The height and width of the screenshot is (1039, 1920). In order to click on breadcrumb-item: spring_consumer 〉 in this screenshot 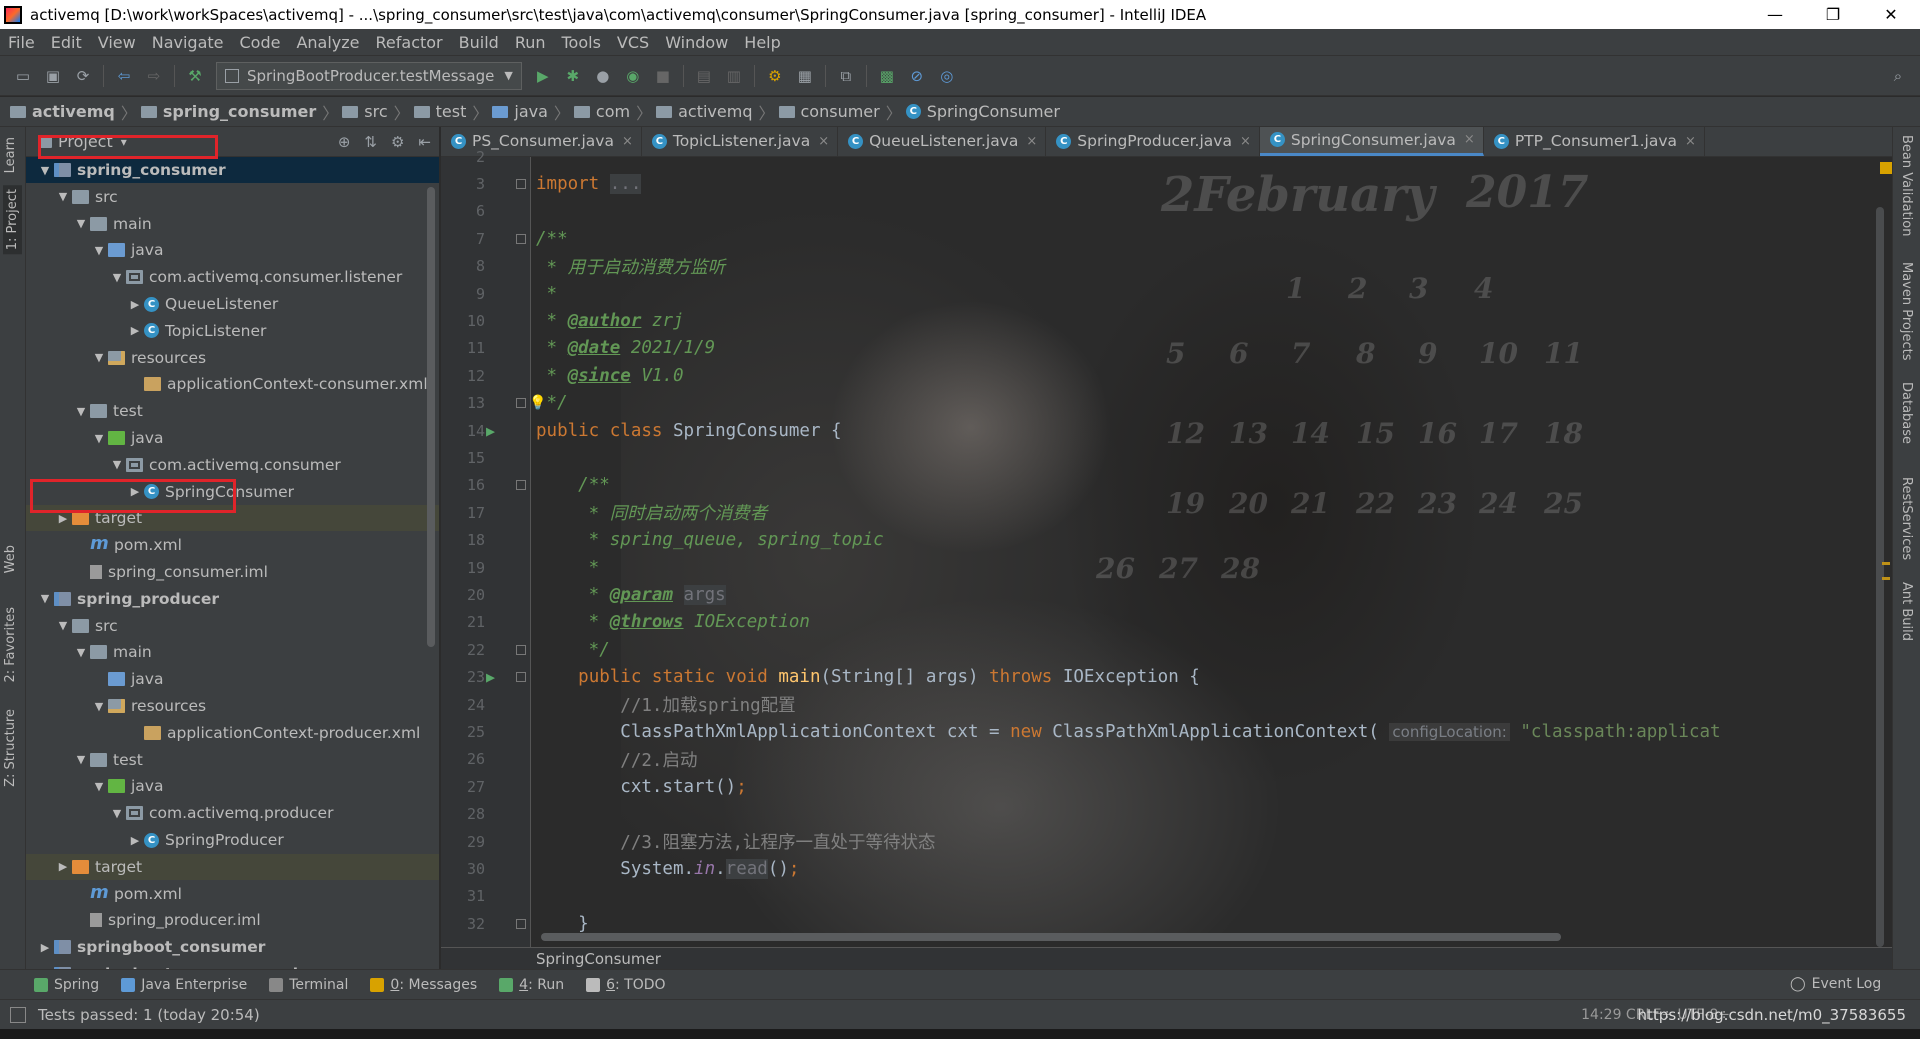, I will do `click(239, 112)`.